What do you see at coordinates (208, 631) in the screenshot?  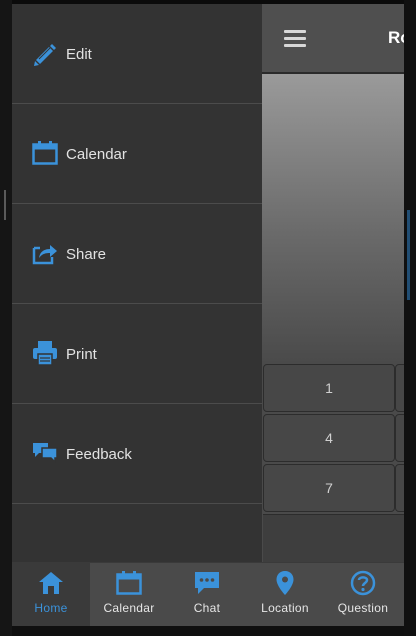 I see `screen-edge-bottom` at bounding box center [208, 631].